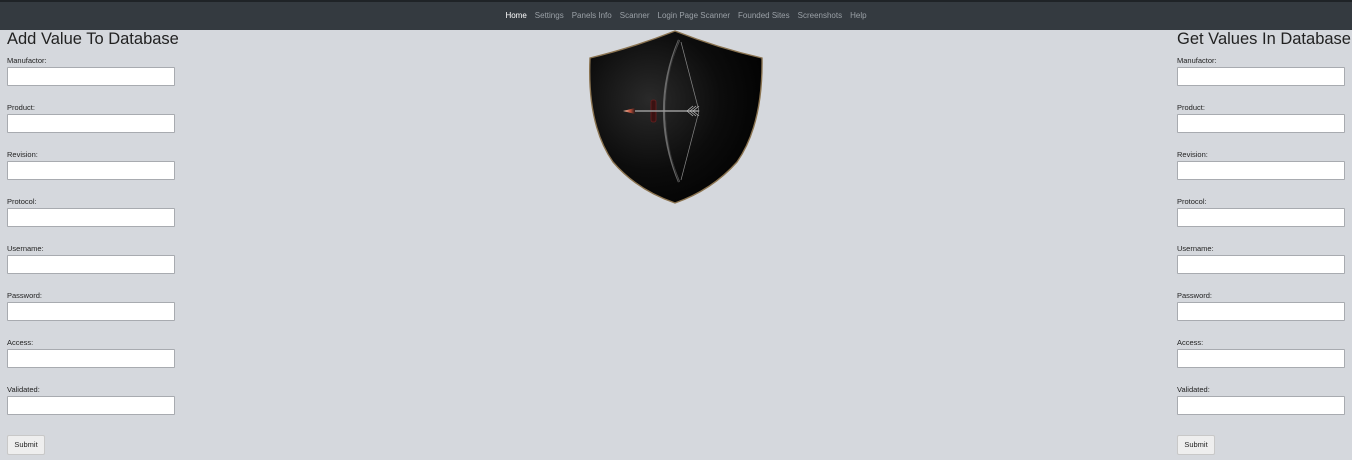 The height and width of the screenshot is (460, 1352). Describe the element at coordinates (93, 39) in the screenshot. I see `add-form-title: Add Value To Database` at that location.